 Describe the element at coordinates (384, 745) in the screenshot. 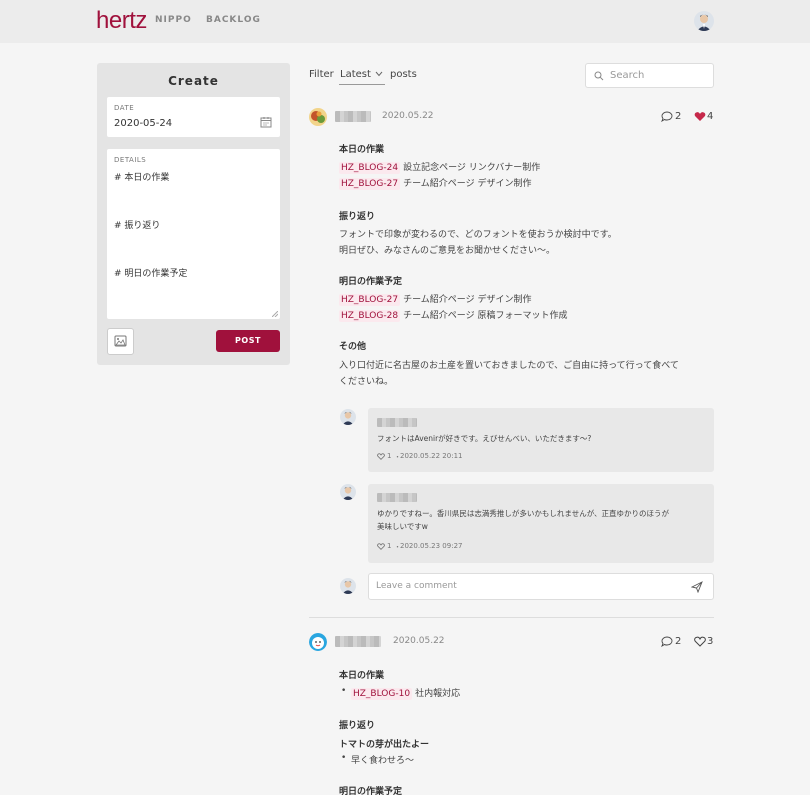

I see `bold-text: トマトの芽が出たよー` at that location.